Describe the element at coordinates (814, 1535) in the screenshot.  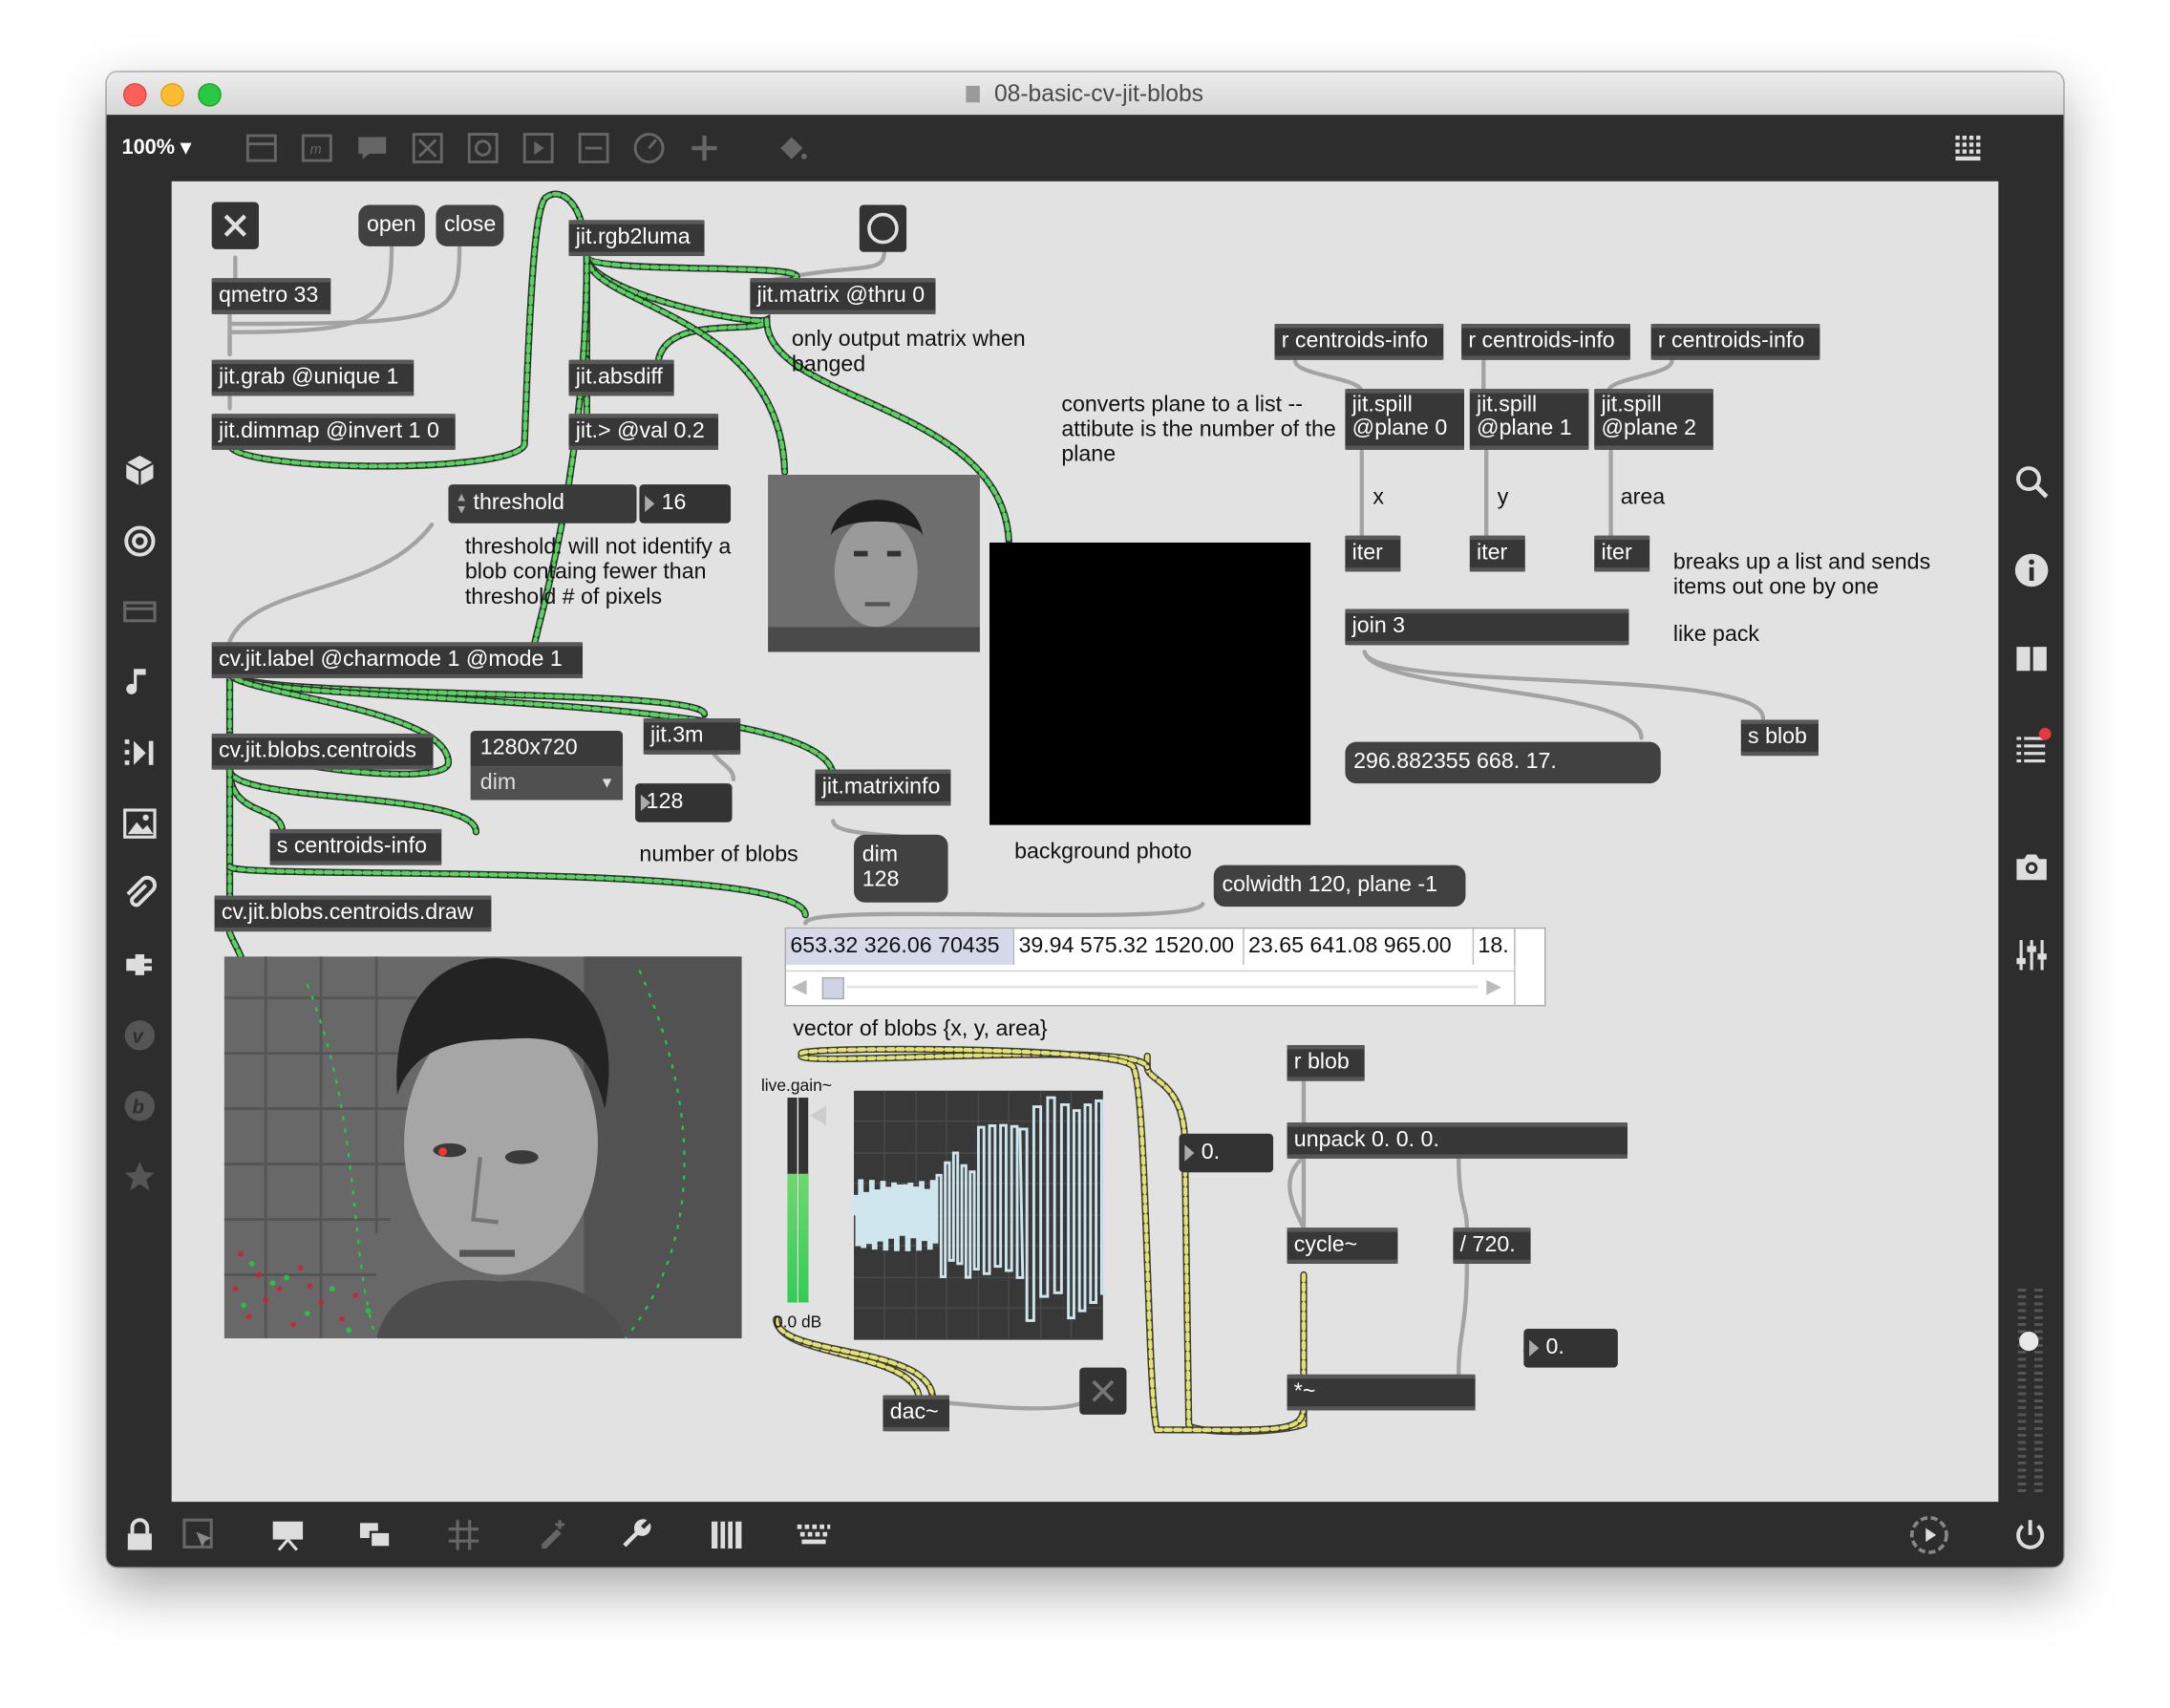
I see `keyboard-icon` at that location.